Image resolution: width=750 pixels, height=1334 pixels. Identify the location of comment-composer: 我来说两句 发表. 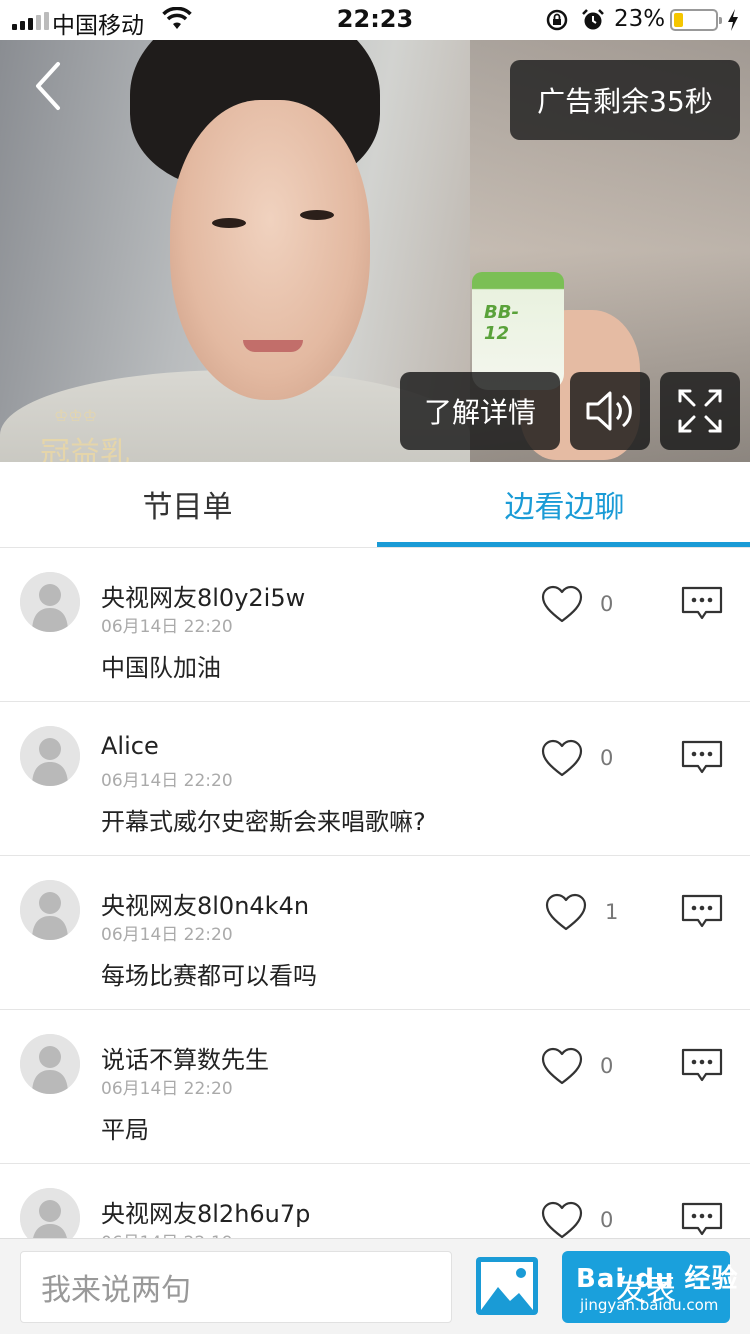
(375, 1286).